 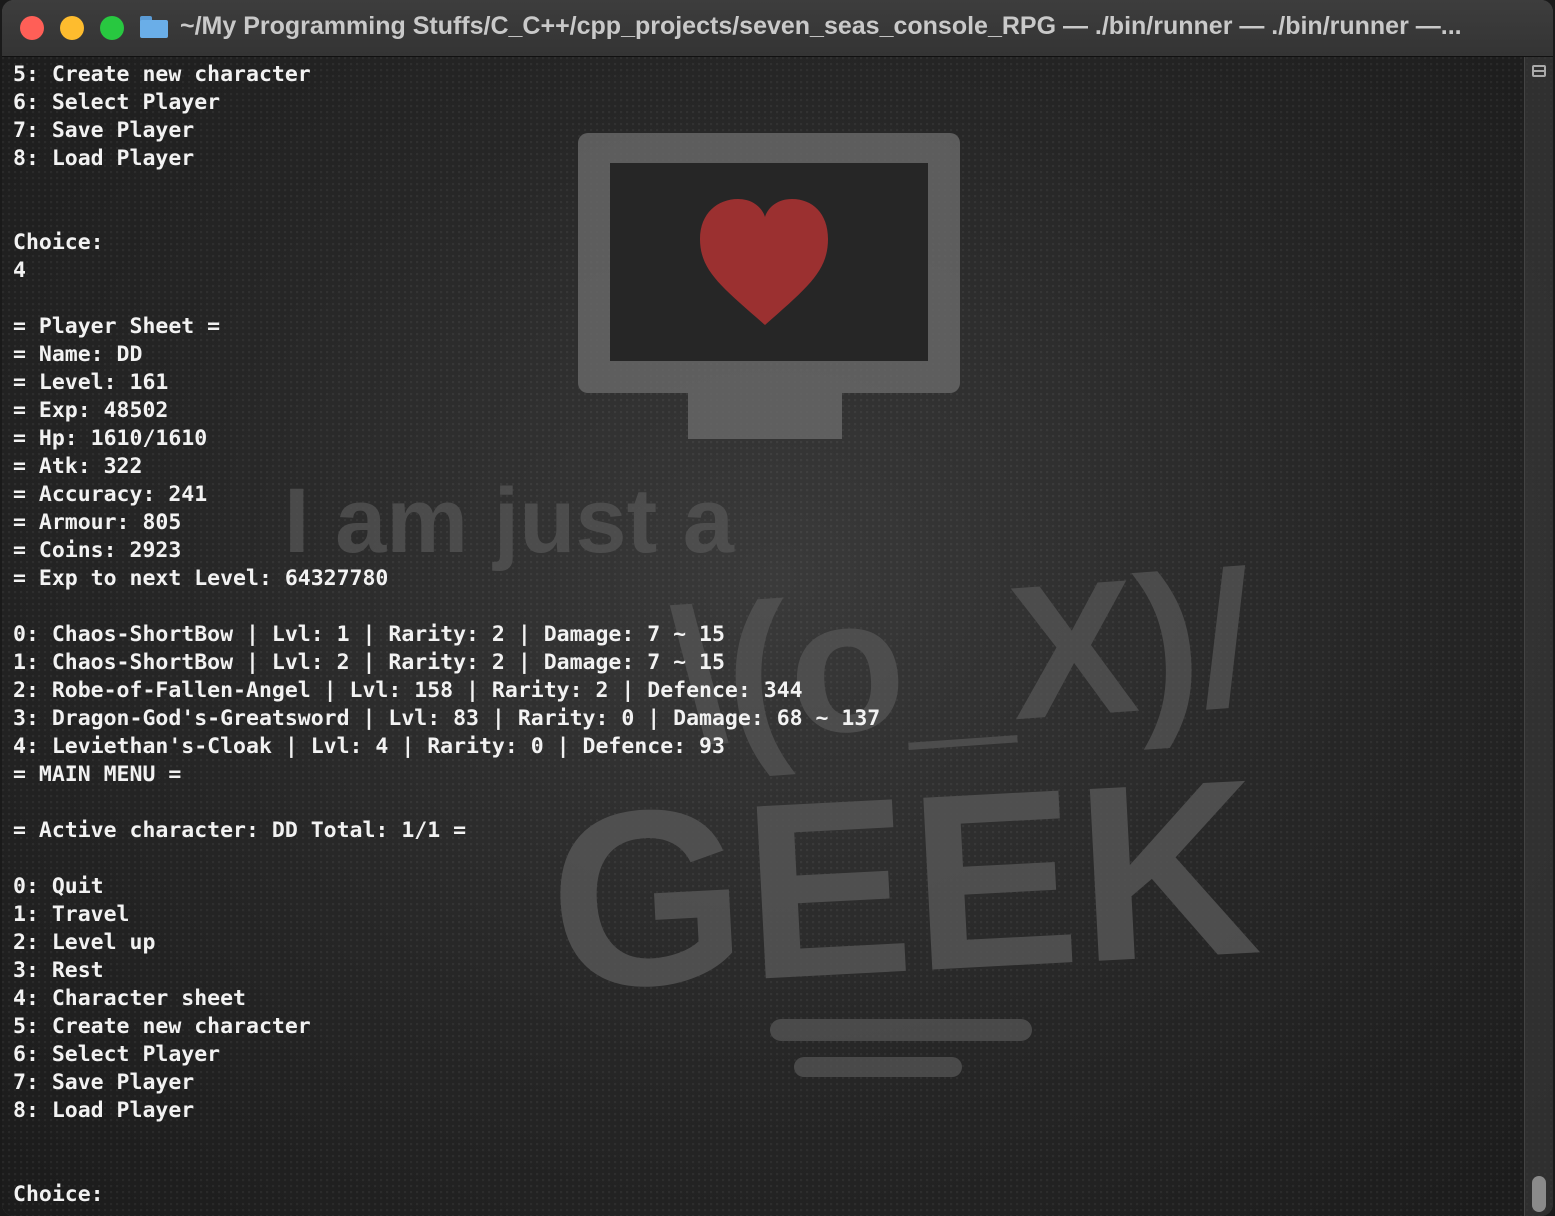 I want to click on folder-icon, so click(x=154, y=26).